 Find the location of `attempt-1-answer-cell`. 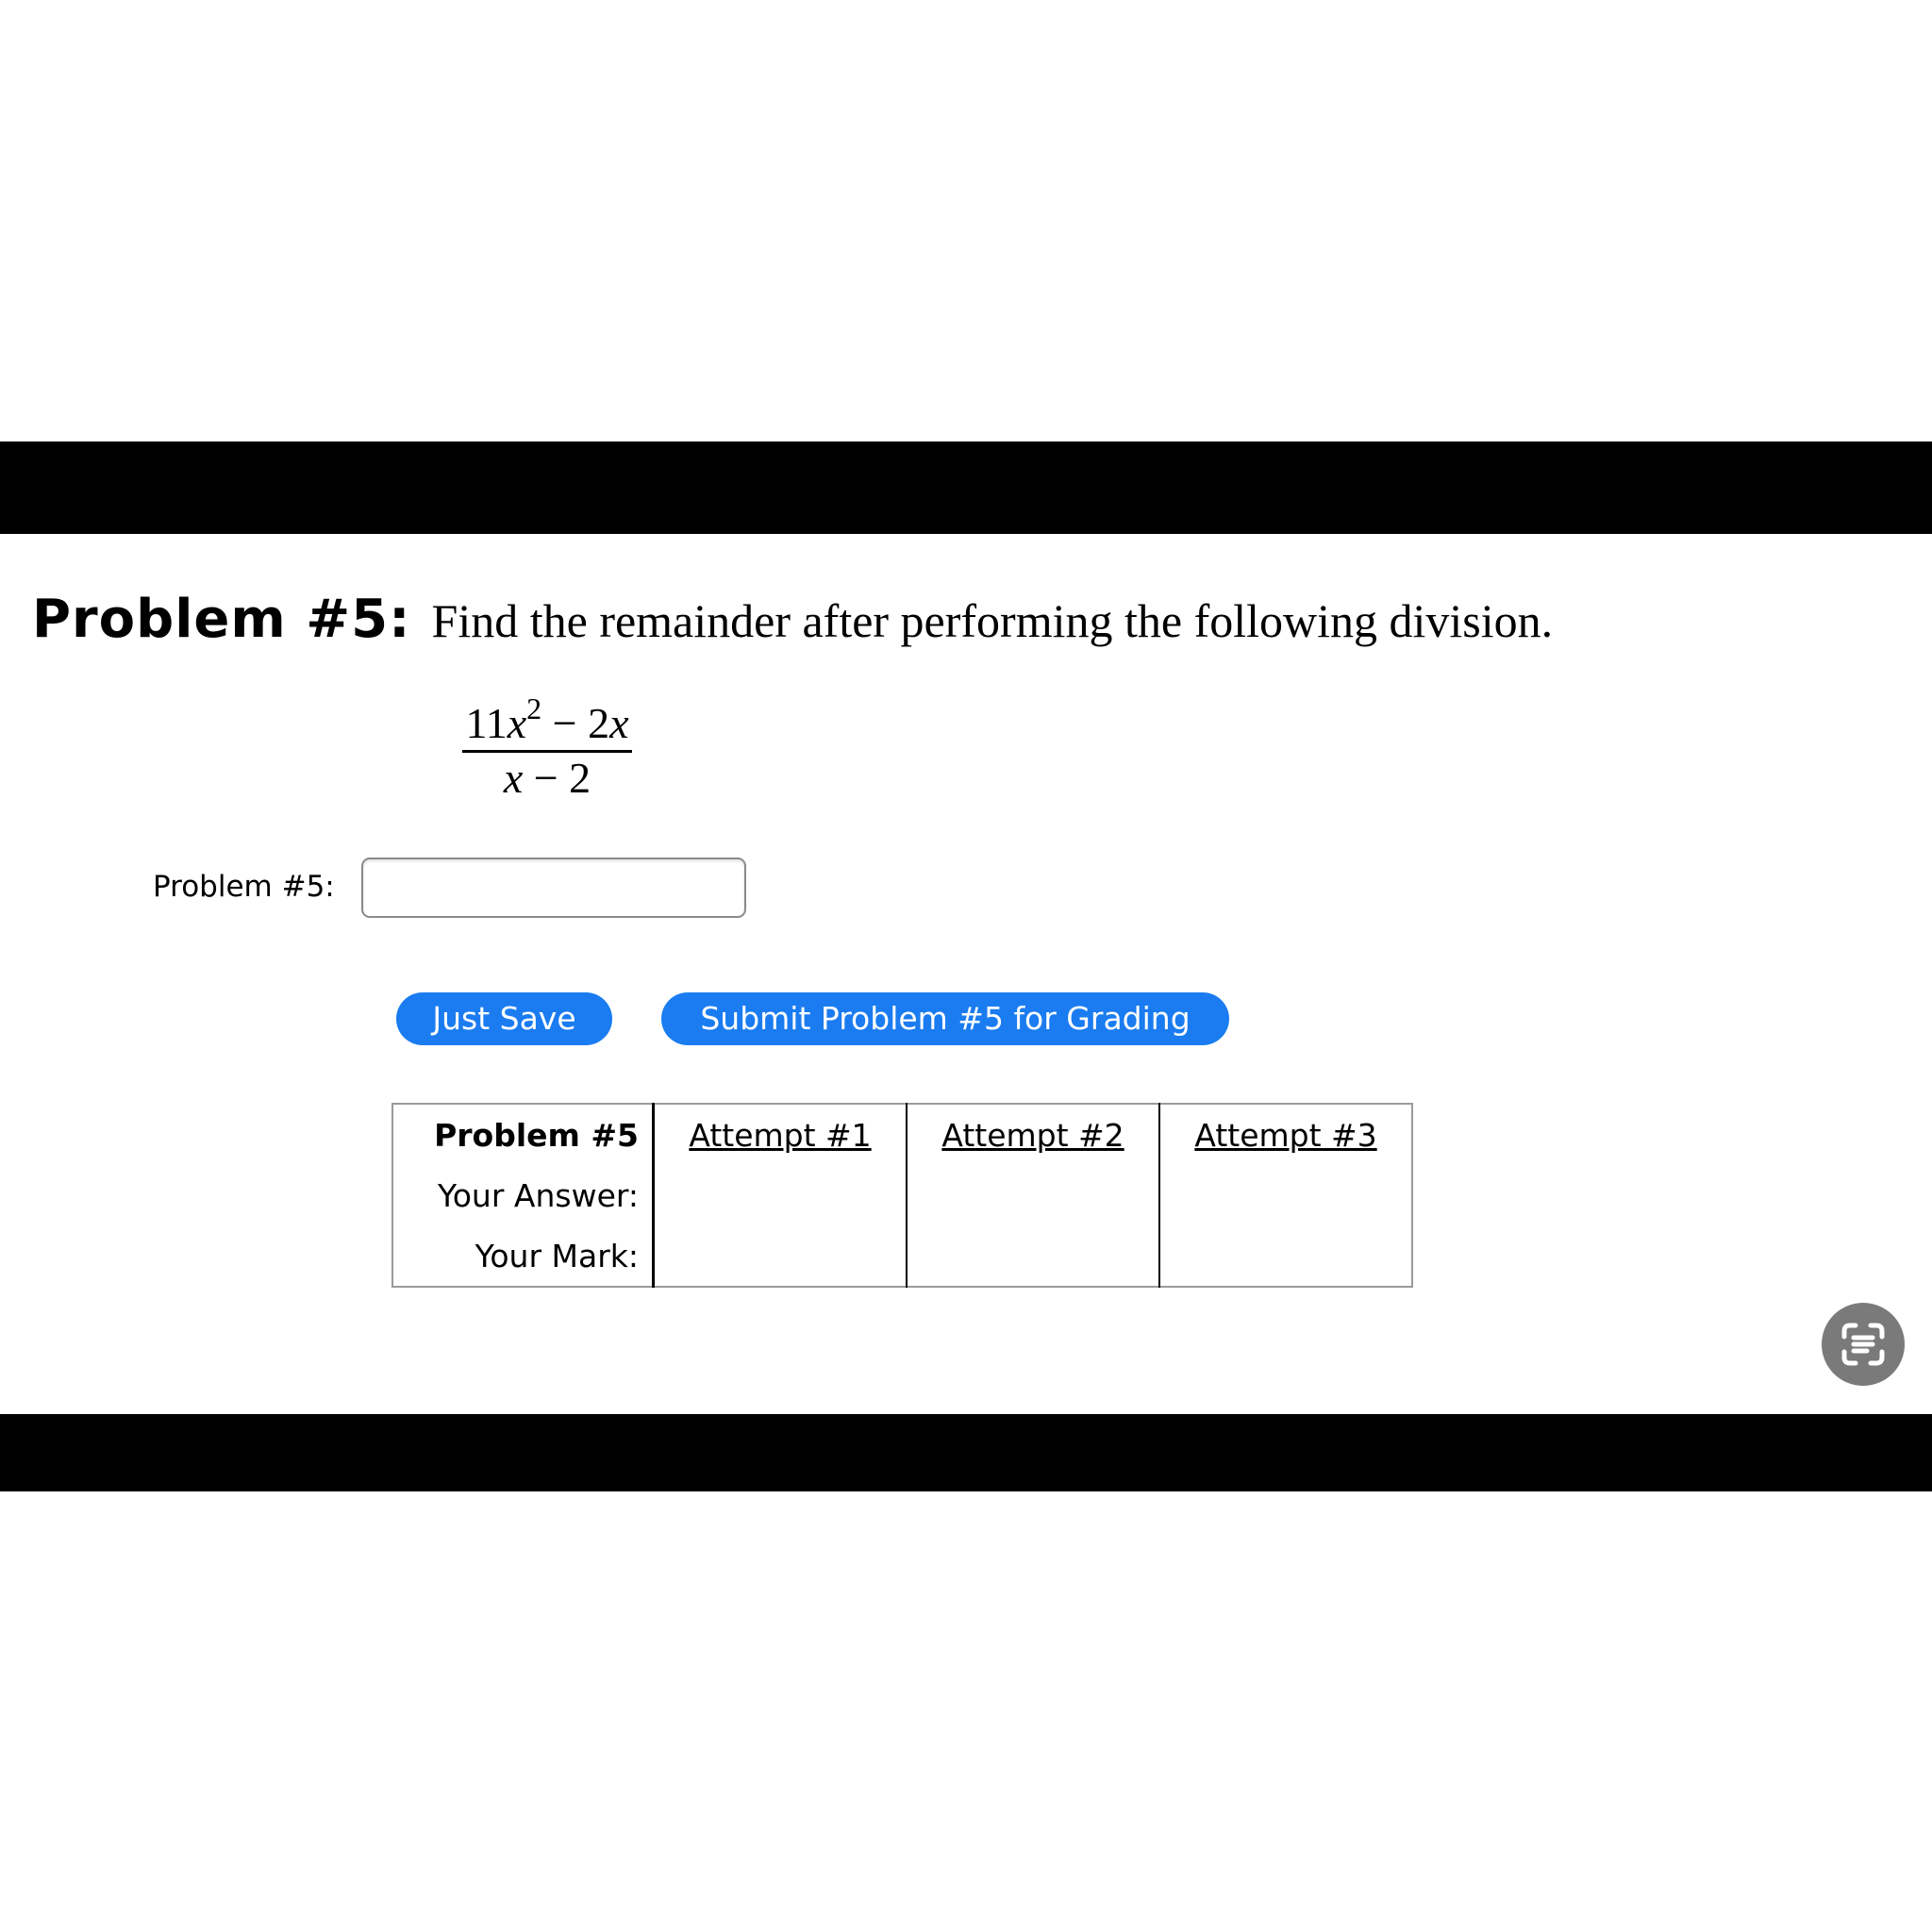

attempt-1-answer-cell is located at coordinates (780, 1195).